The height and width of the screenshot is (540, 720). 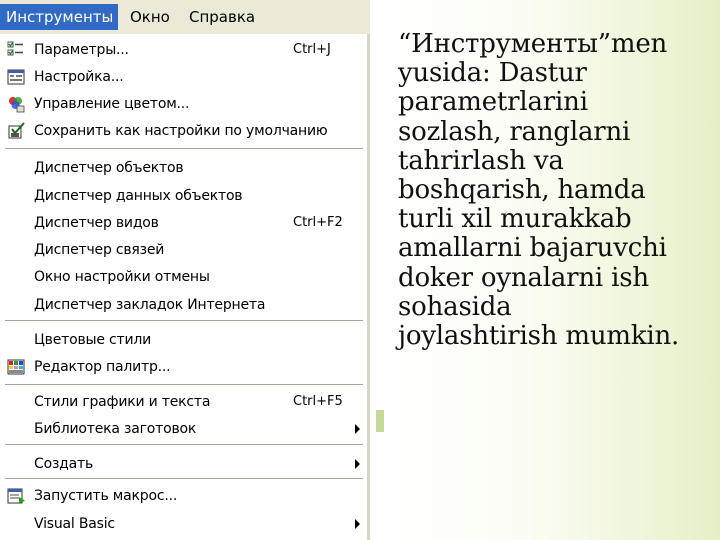 I want to click on menubar-help: Справка, so click(x=222, y=17).